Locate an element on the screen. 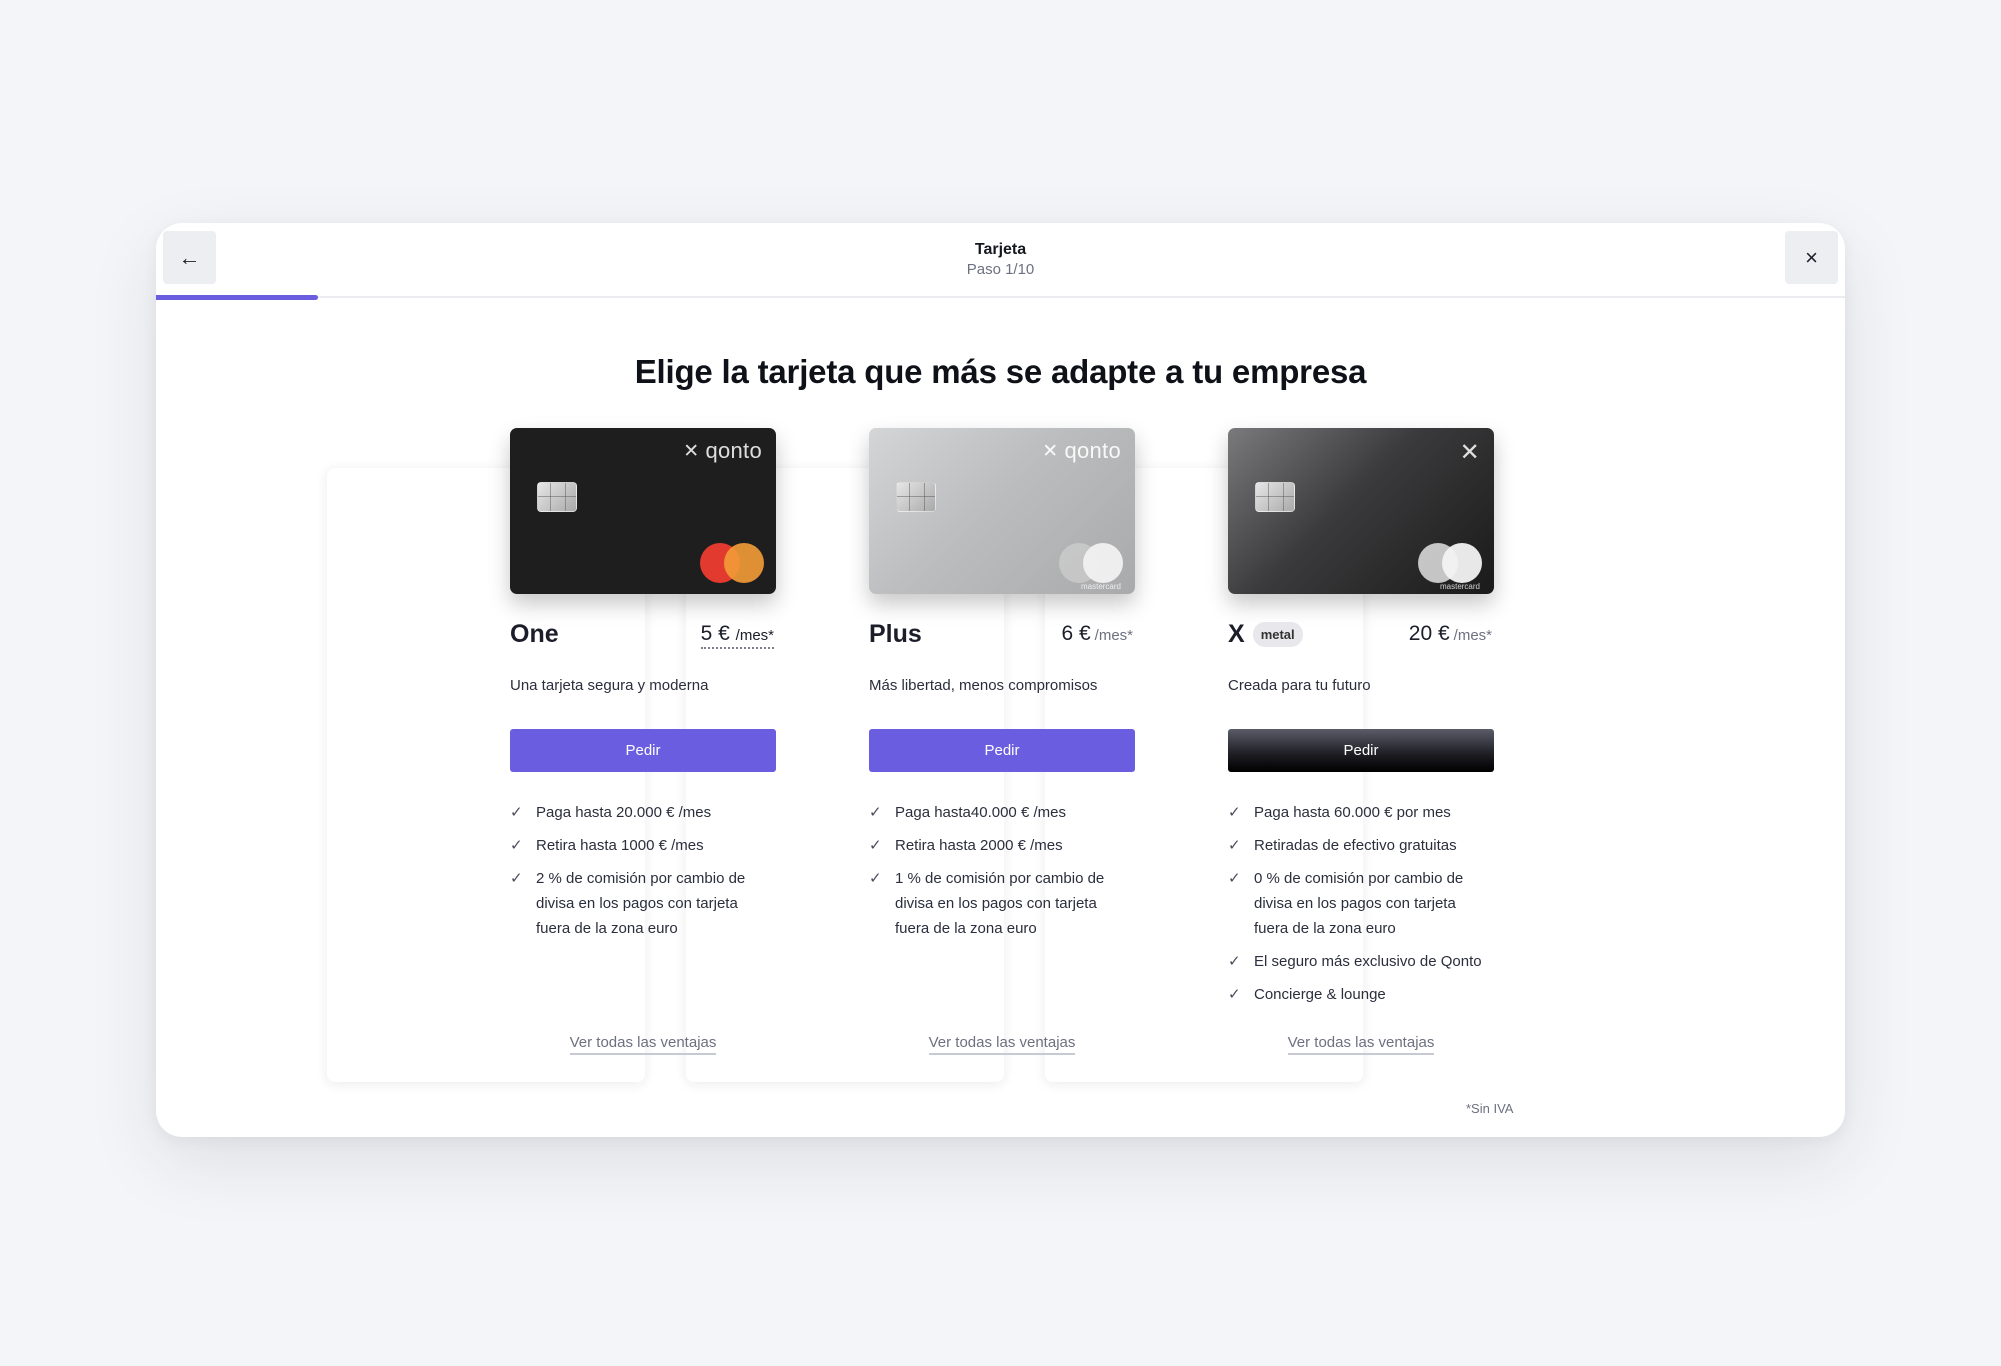 The width and height of the screenshot is (2001, 1366). list-item: ✓ Paga hasta40.000 € /mes is located at coordinates (1002, 812).